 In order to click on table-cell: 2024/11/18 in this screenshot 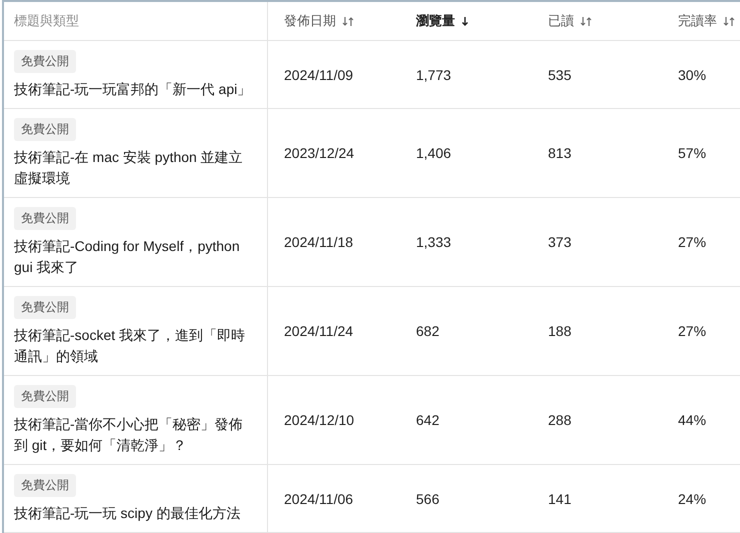, I will do `click(319, 242)`.